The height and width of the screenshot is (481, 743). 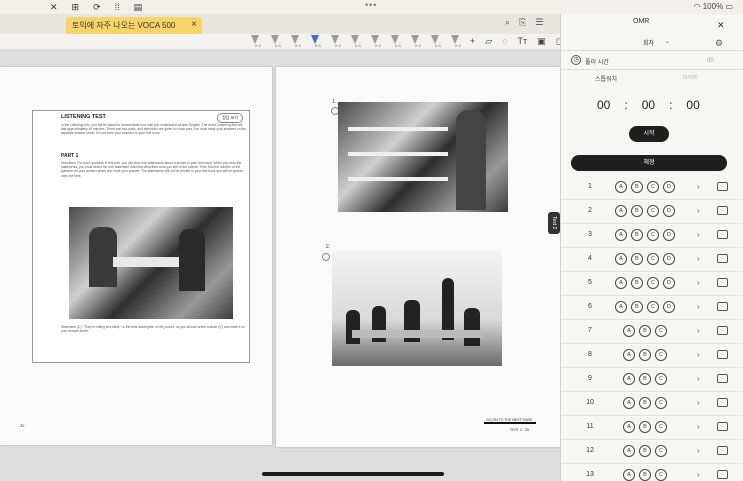 What do you see at coordinates (554, 223) in the screenshot?
I see `scroll-handle: Test 2` at bounding box center [554, 223].